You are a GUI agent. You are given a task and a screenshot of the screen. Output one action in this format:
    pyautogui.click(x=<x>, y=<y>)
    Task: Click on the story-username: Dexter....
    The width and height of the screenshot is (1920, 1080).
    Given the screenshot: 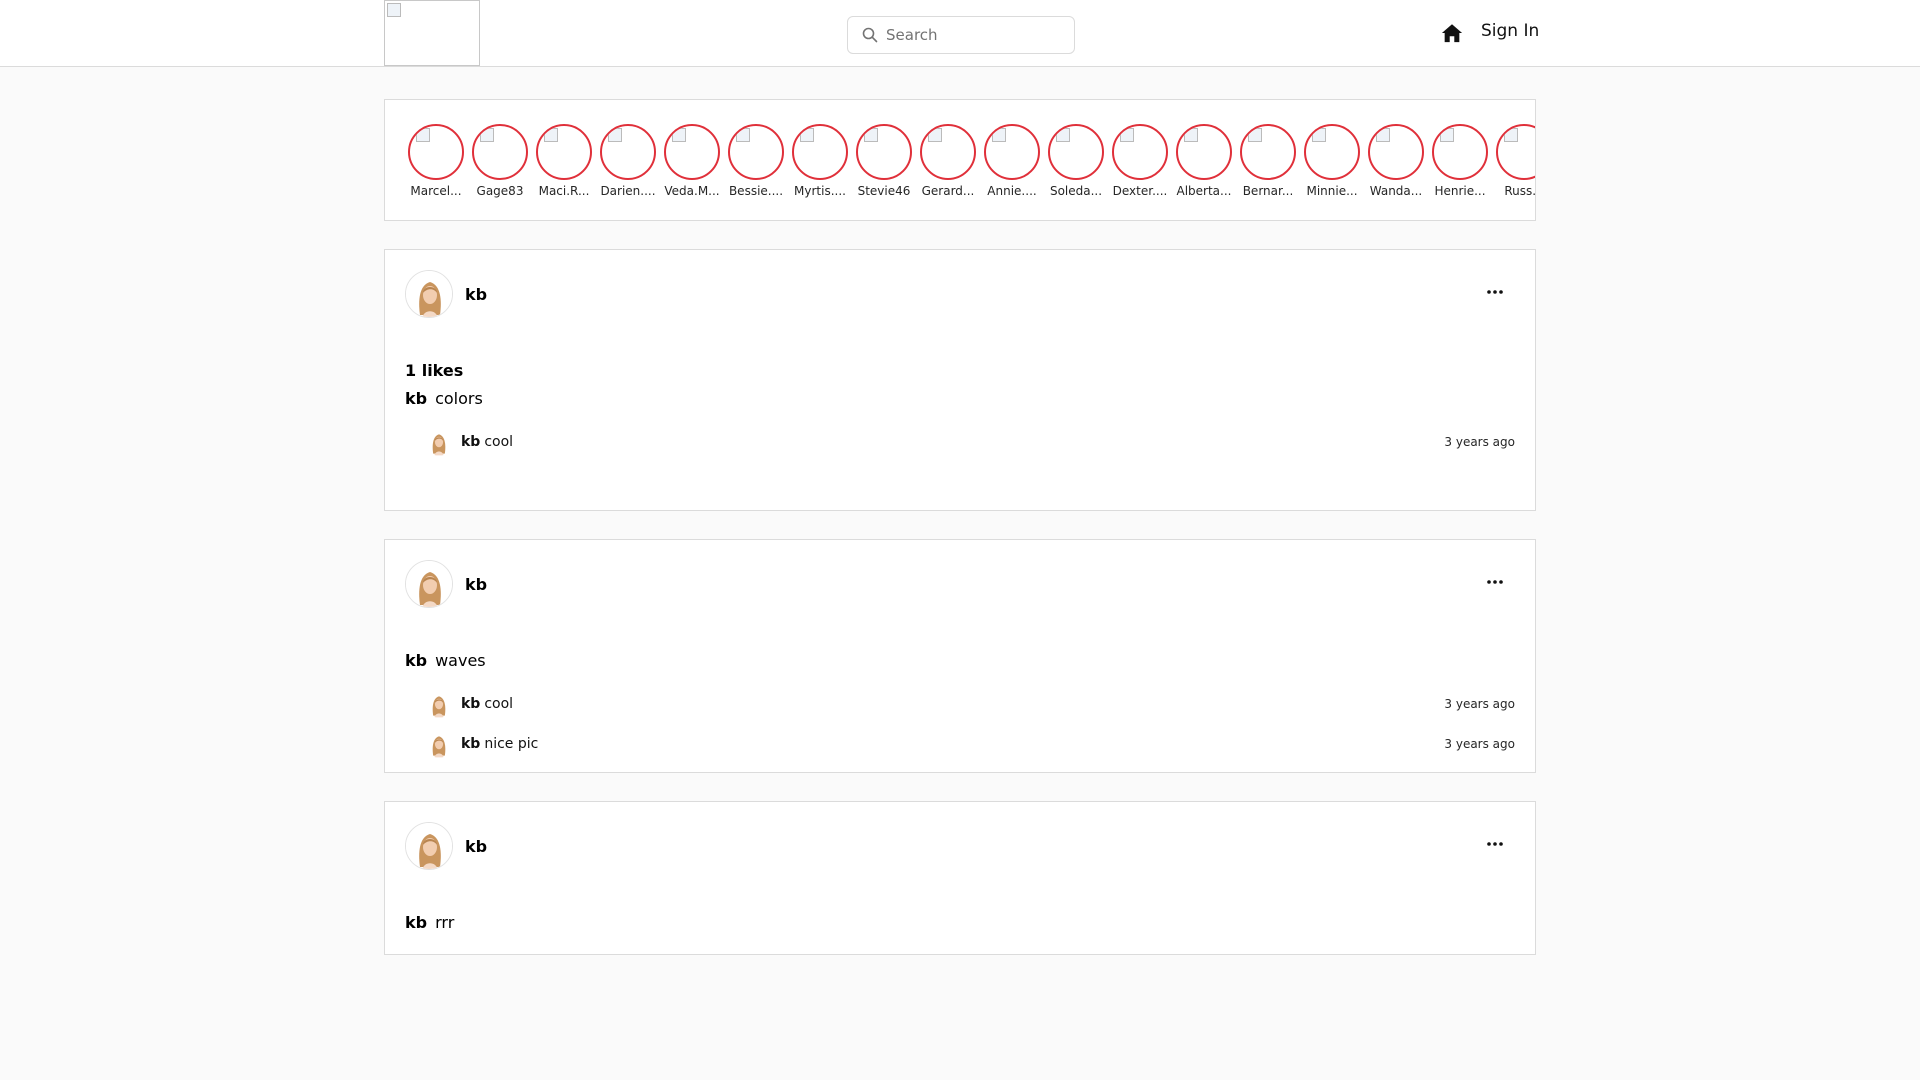 What is the action you would take?
    pyautogui.click(x=1140, y=191)
    